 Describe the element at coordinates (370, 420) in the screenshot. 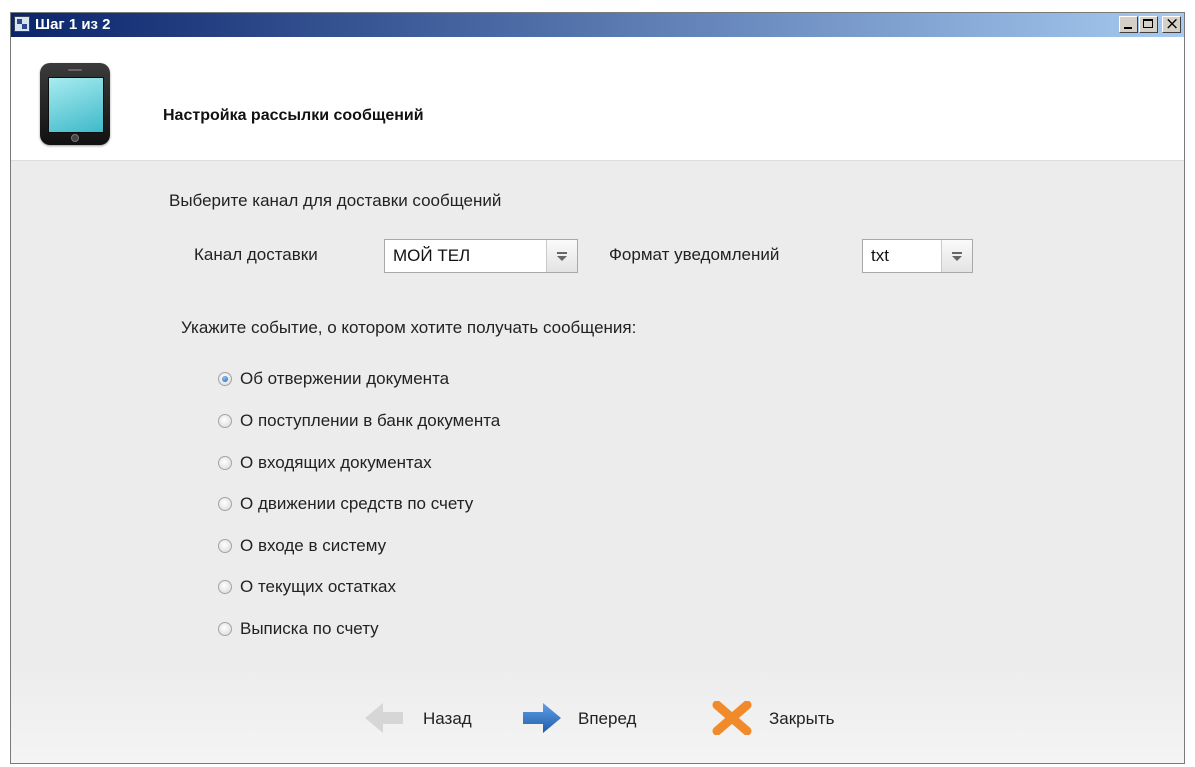

I see `event-radio-label: О поступлении в банк документа` at that location.